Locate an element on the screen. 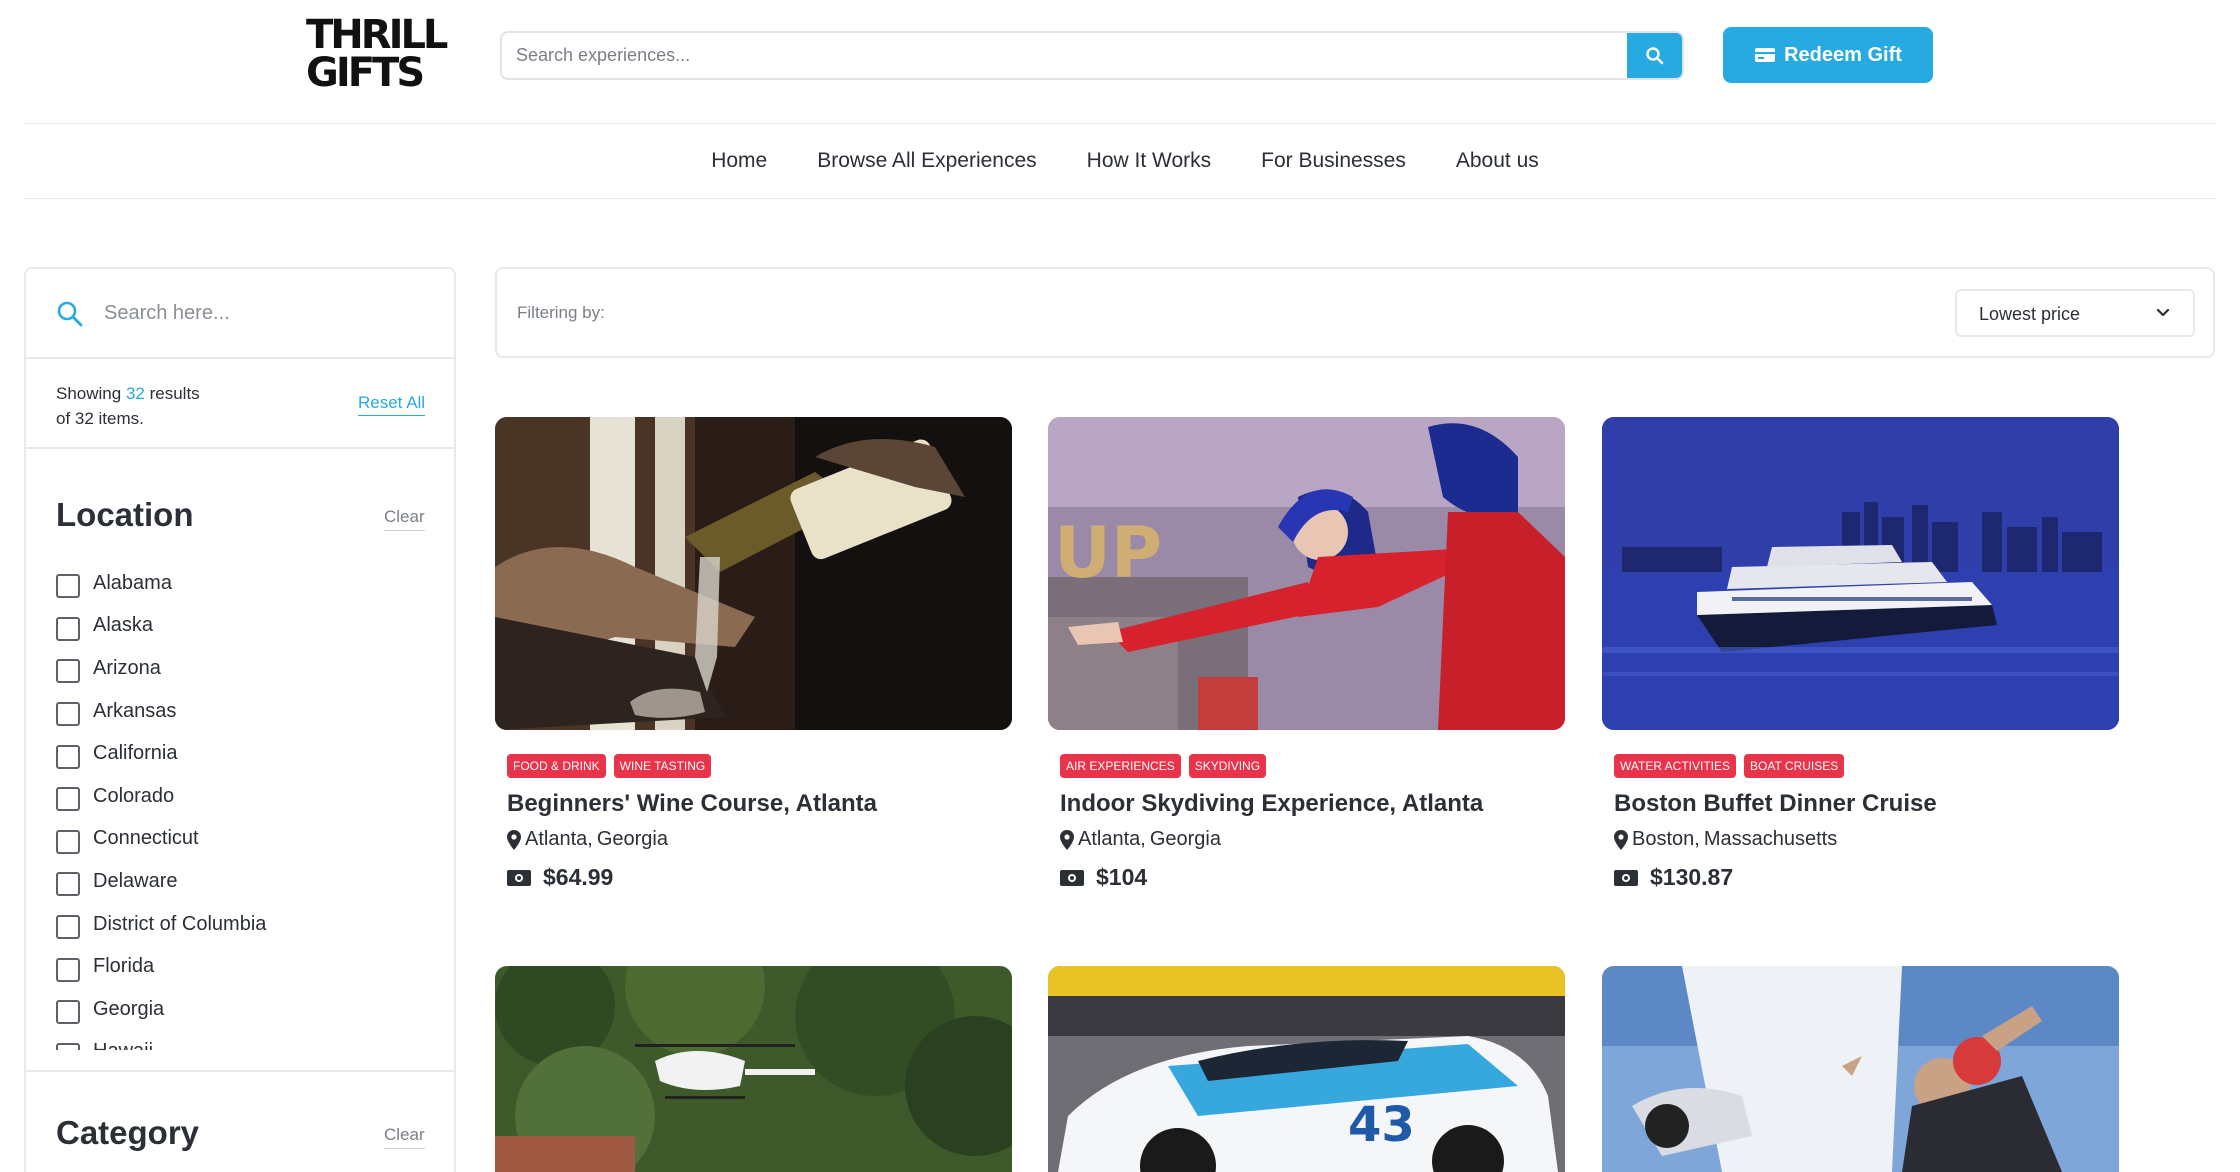 The height and width of the screenshot is (1172, 2240). location-option: Delaware is located at coordinates (246, 881).